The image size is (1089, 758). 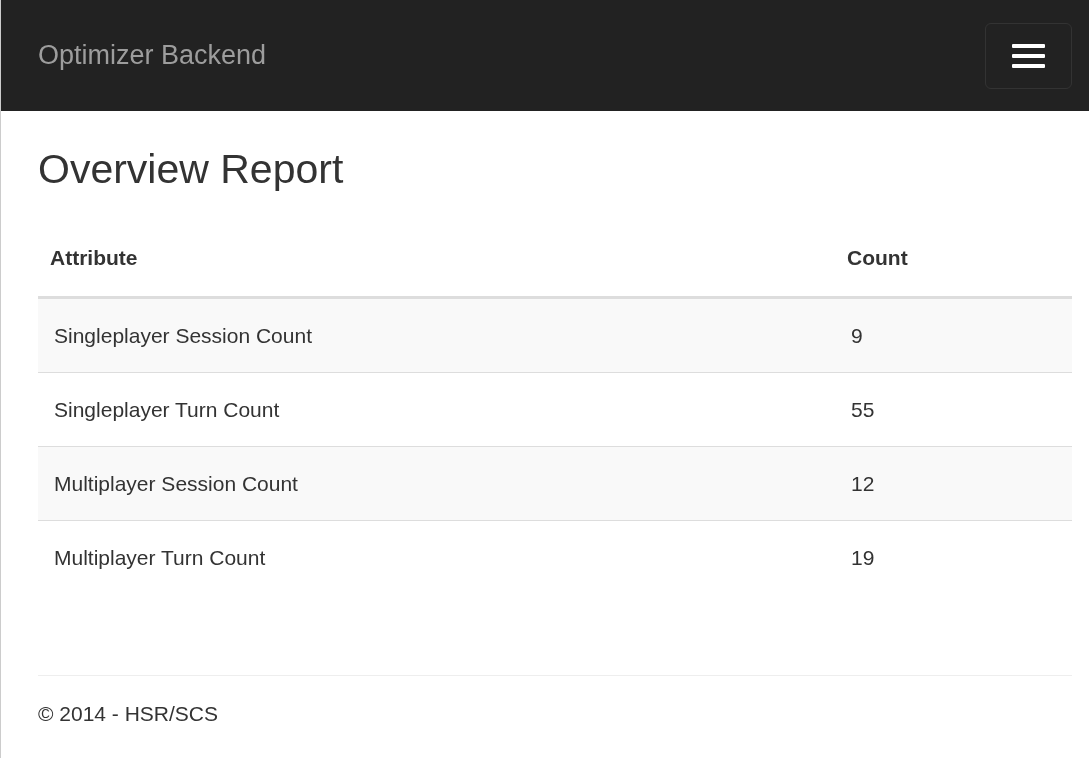 What do you see at coordinates (152, 55) in the screenshot?
I see `navbar-brand: Optimizer Backend` at bounding box center [152, 55].